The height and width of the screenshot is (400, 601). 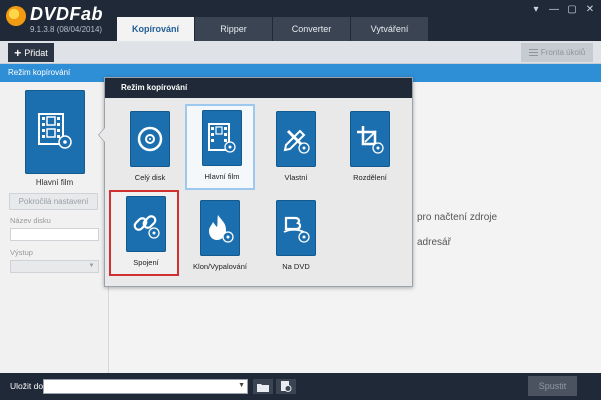 I want to click on save-to-input: ▼, so click(x=145, y=386).